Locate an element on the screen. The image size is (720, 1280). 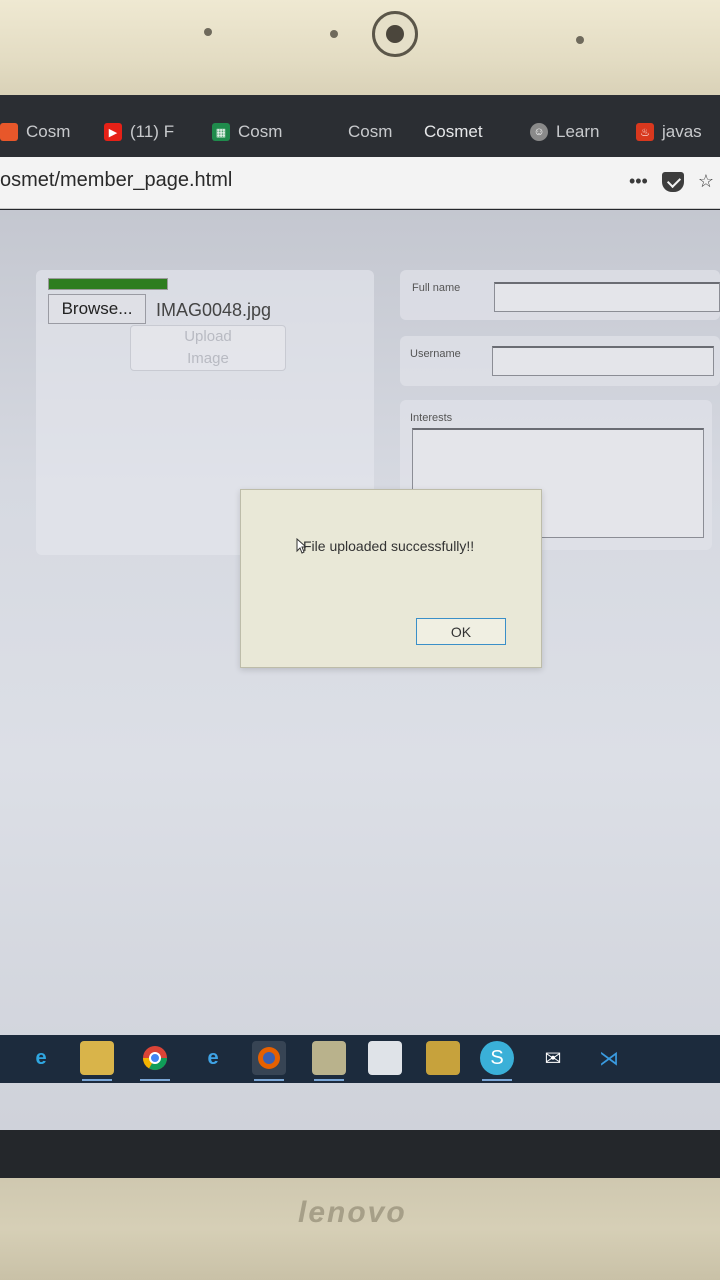
spreadsheet-icon: ▦ is located at coordinates (221, 132).